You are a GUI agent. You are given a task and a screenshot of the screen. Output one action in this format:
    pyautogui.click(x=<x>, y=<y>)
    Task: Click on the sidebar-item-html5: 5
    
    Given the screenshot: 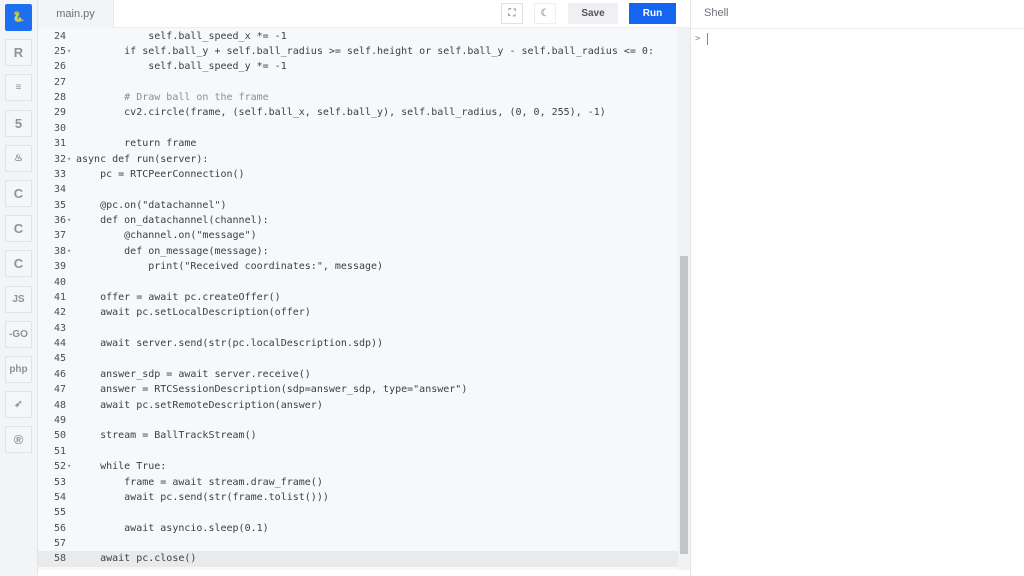 What is the action you would take?
    pyautogui.click(x=18, y=123)
    